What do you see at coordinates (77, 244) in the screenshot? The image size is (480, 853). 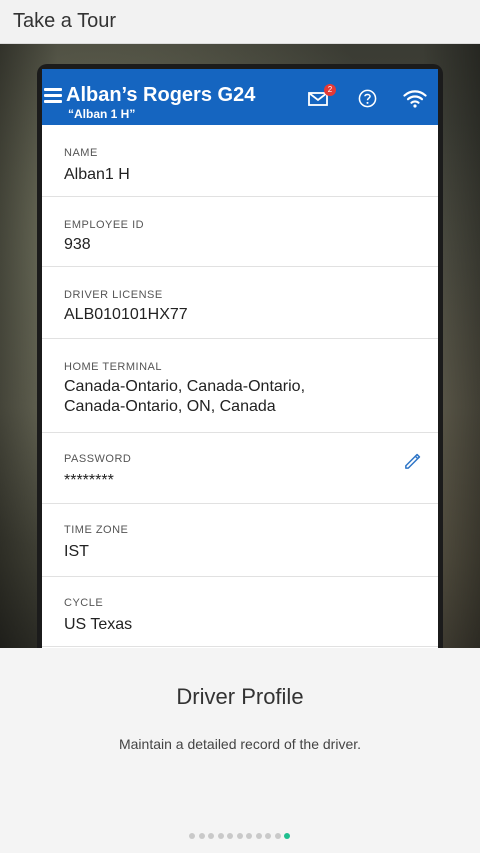 I see `field-value: 938` at bounding box center [77, 244].